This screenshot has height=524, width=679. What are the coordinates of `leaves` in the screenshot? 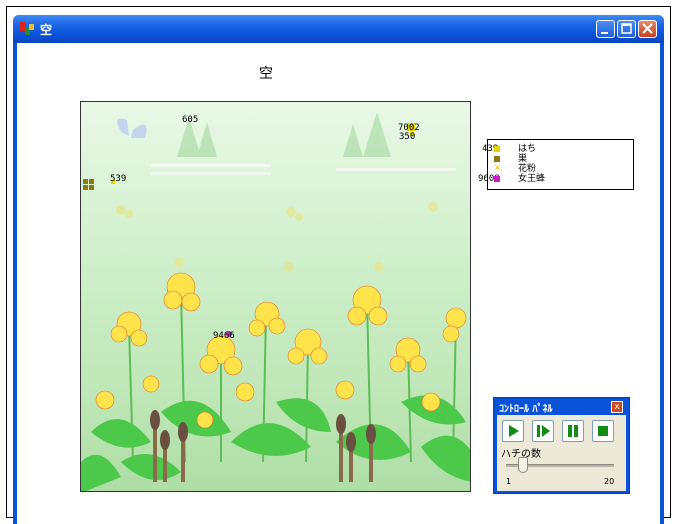 It's located at (275, 443).